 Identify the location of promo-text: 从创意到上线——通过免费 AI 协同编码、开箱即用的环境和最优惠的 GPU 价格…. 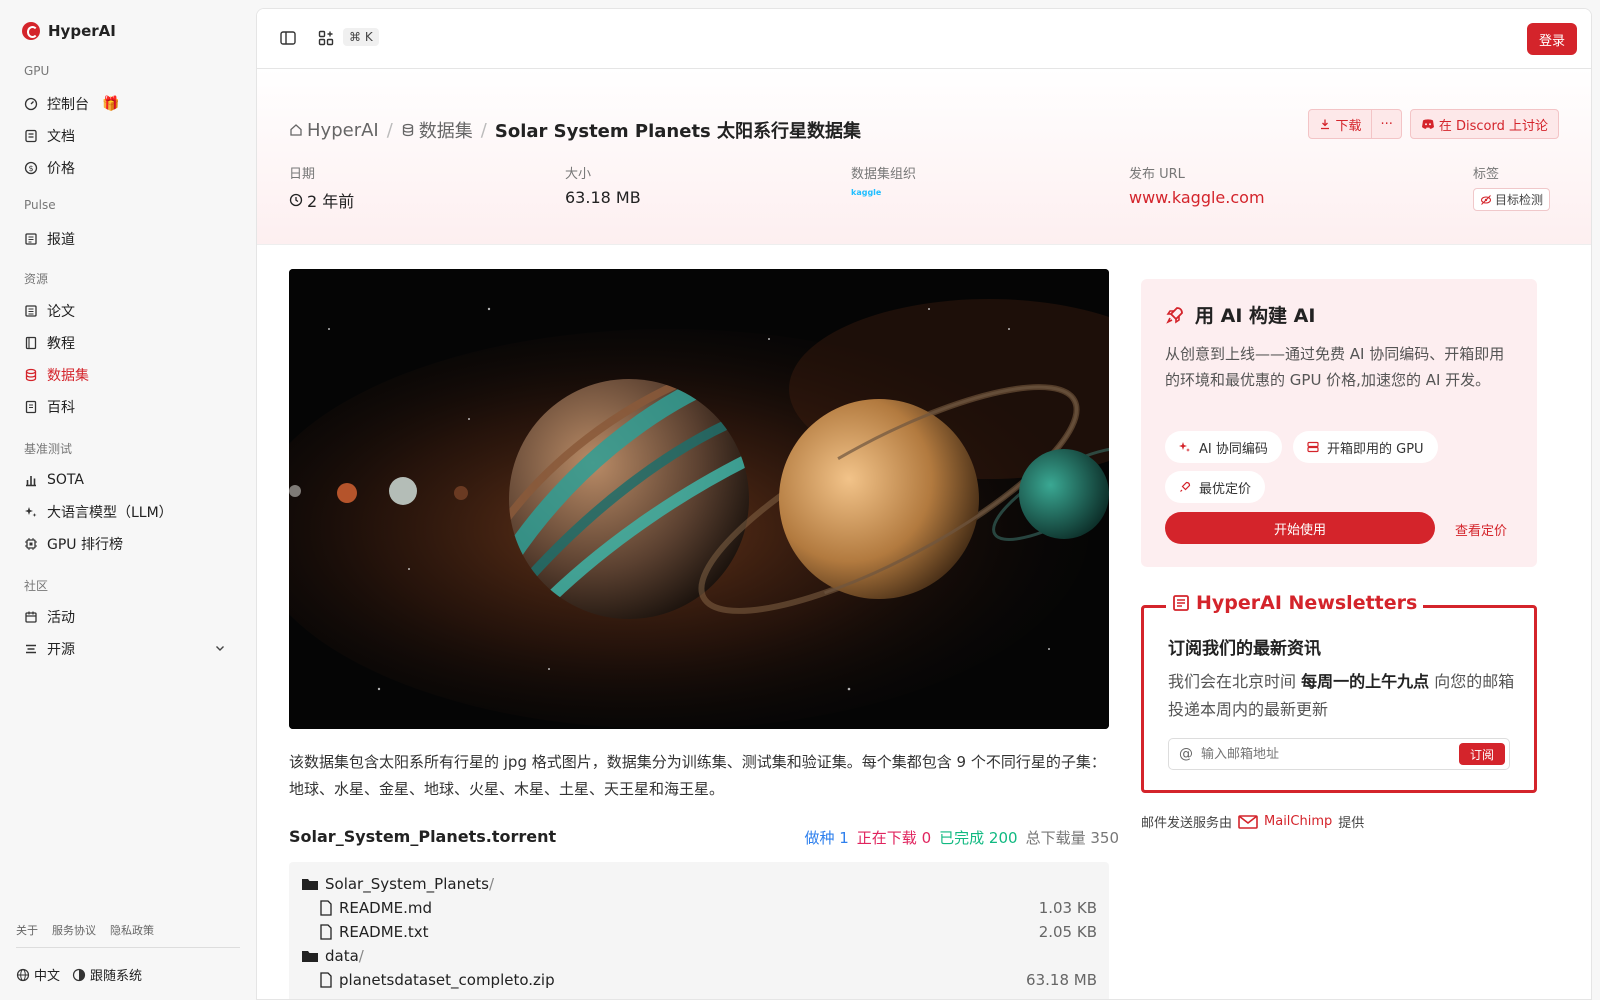
(1335, 367).